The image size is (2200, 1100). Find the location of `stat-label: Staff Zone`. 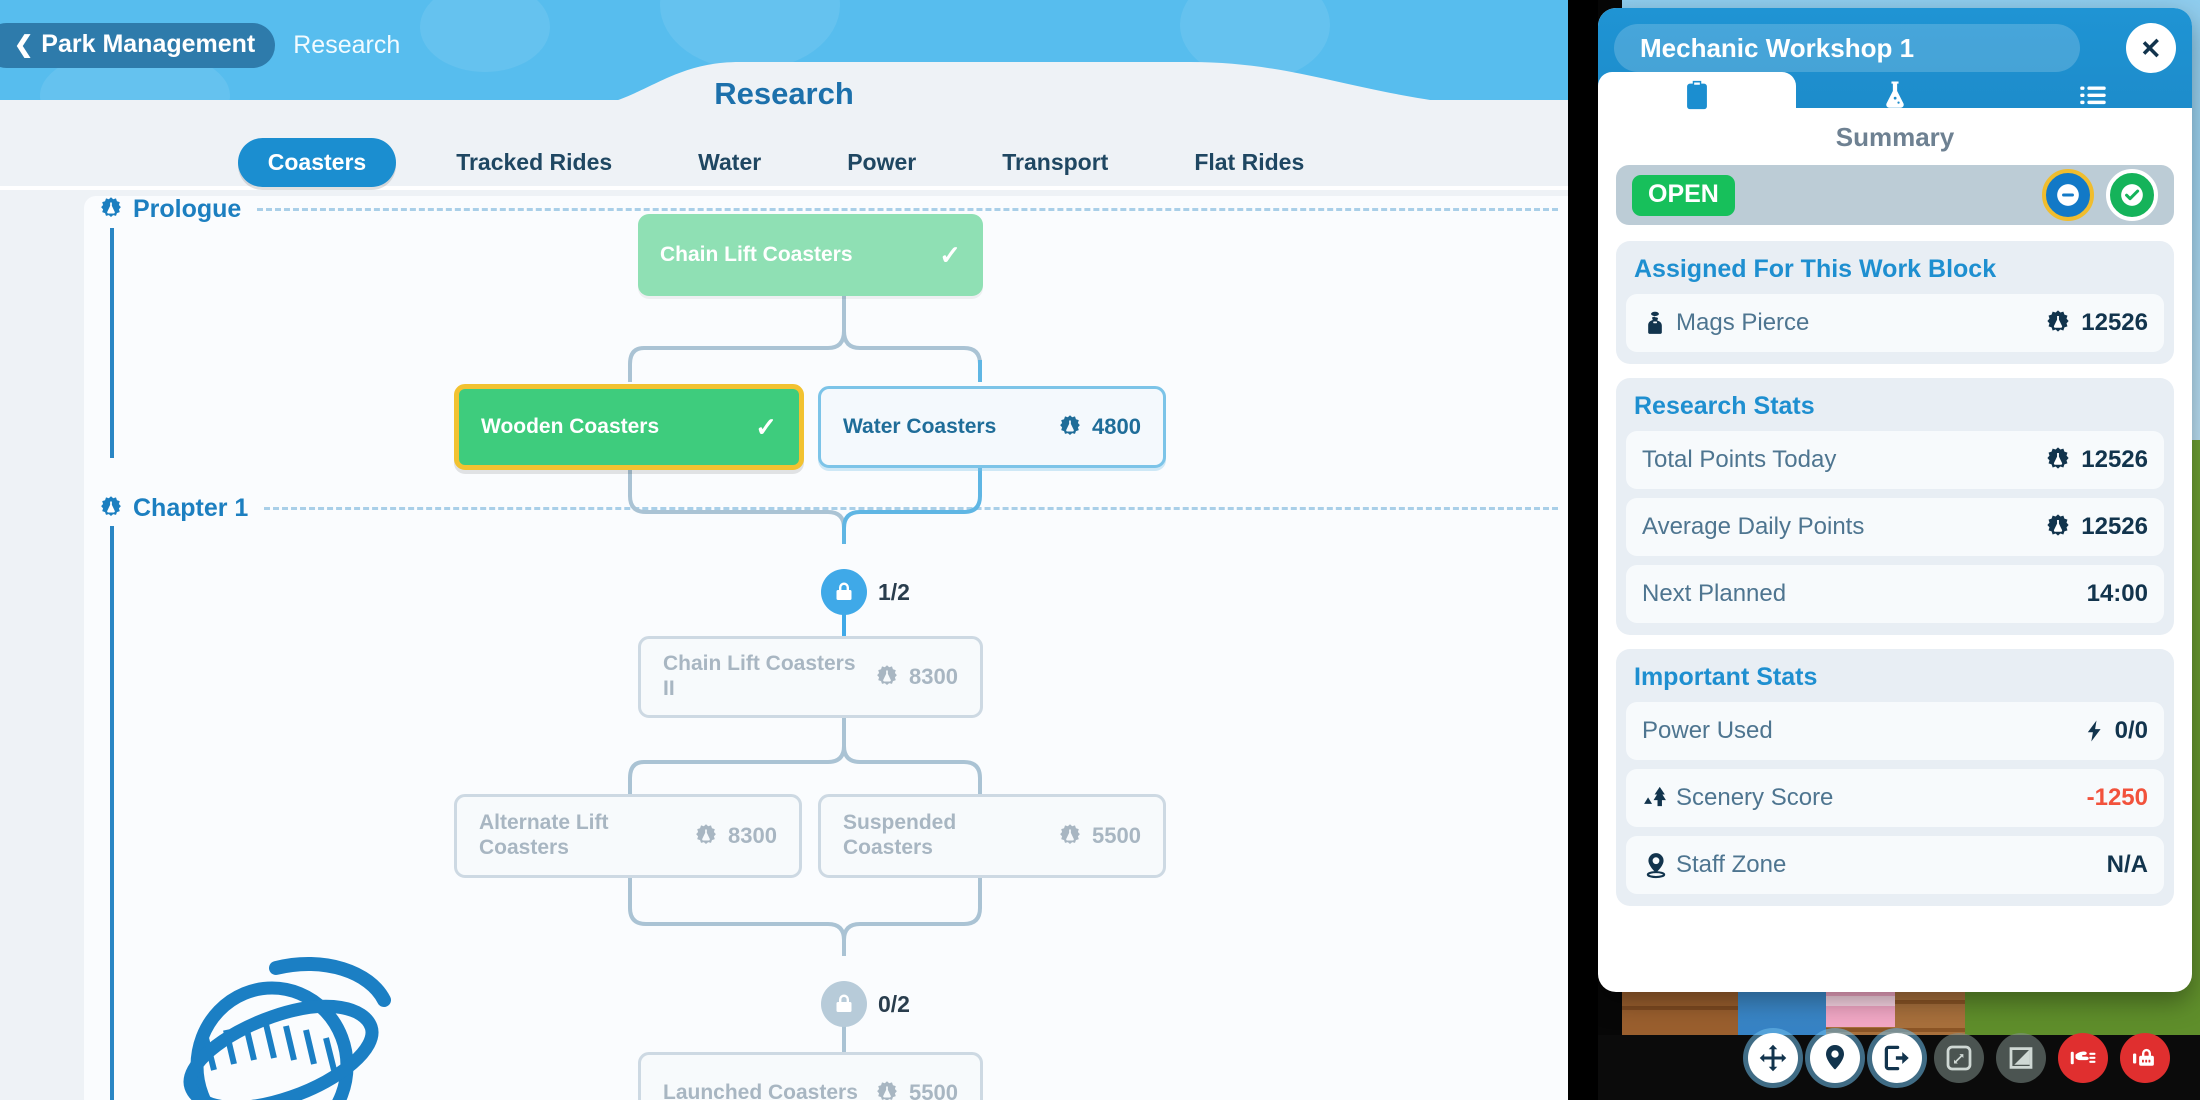

stat-label: Staff Zone is located at coordinates (1731, 864).